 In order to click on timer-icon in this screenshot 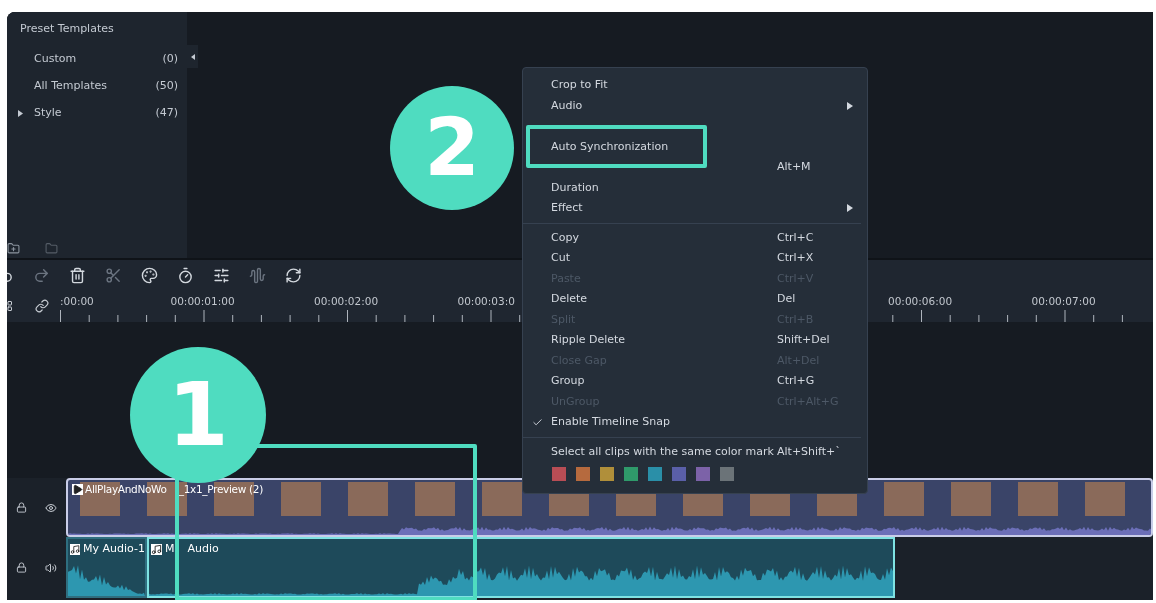, I will do `click(185, 275)`.